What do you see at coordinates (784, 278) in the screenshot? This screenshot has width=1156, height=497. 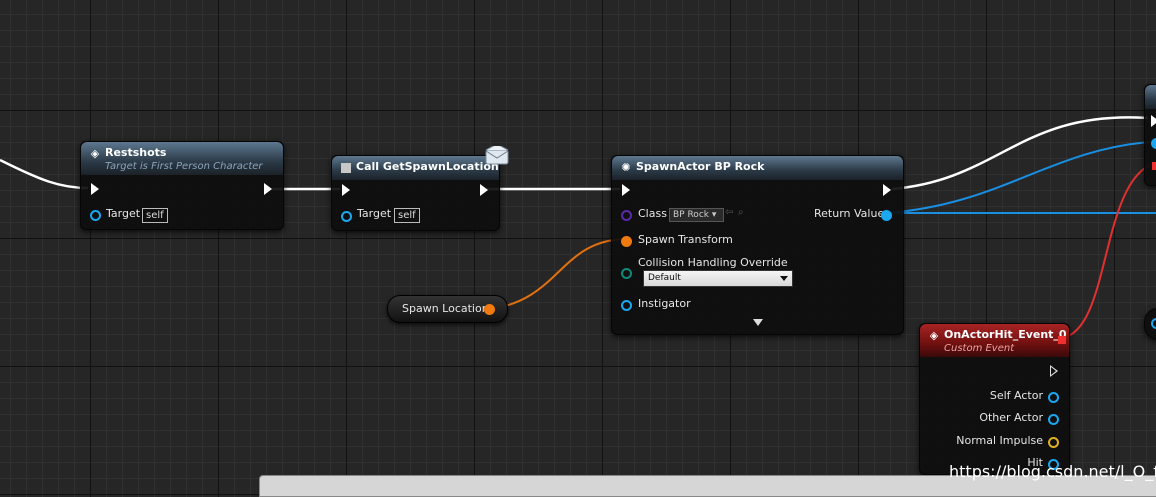 I see `chevron-down-icon` at bounding box center [784, 278].